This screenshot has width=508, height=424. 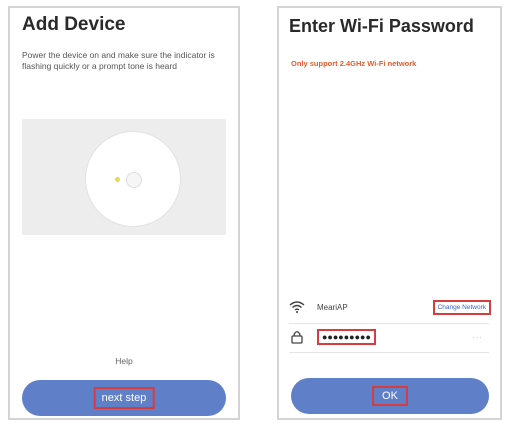 What do you see at coordinates (297, 307) in the screenshot?
I see `wifi-icon` at bounding box center [297, 307].